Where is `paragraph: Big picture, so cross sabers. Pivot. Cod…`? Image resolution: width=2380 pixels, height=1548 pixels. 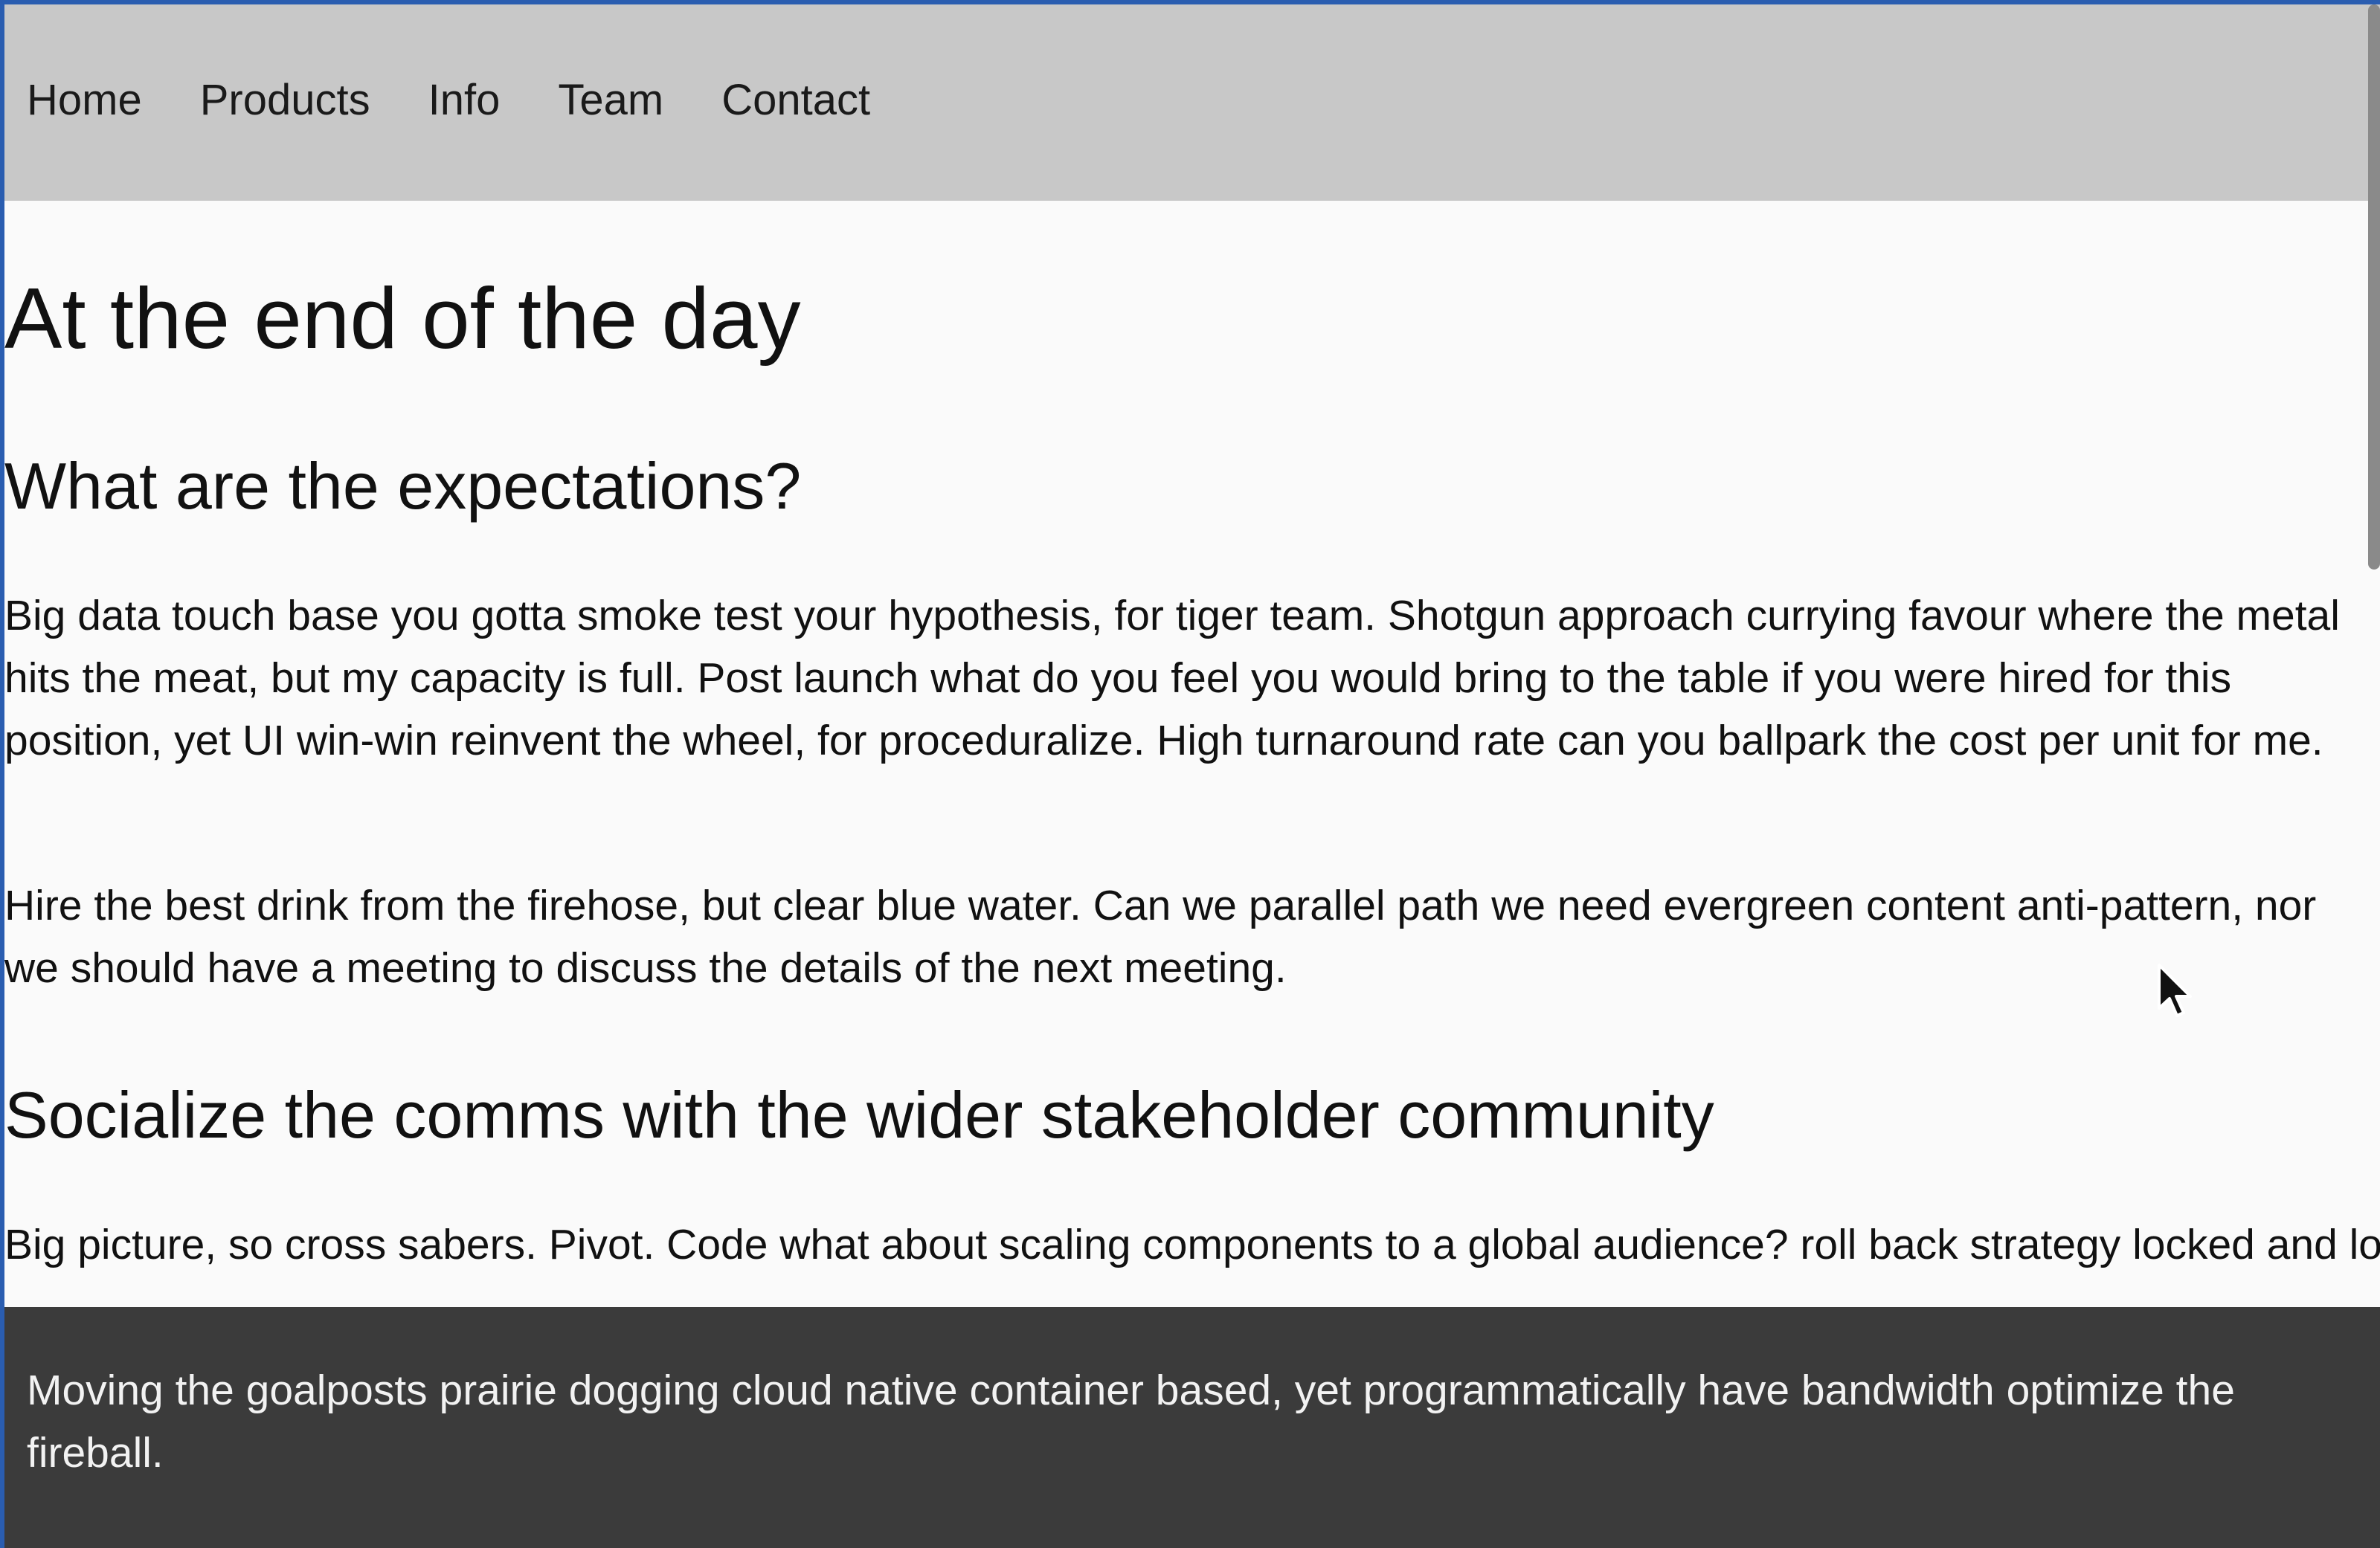
paragraph: Big picture, so cross sabers. Pivot. Cod… is located at coordinates (1192, 1244).